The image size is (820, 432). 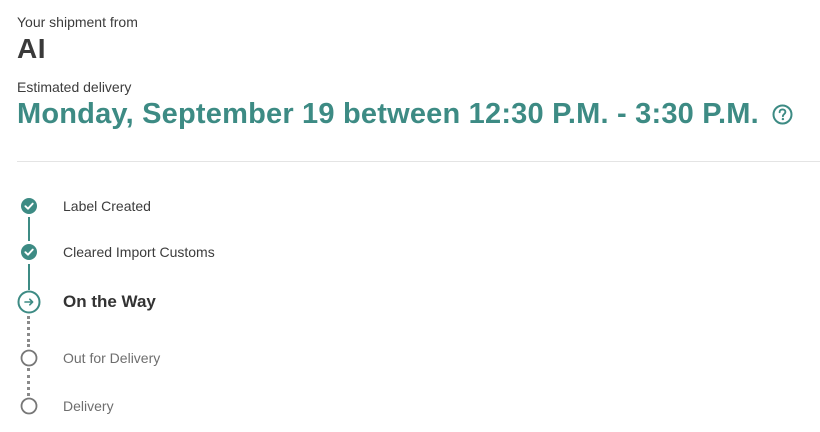 I want to click on timeline-step-label: Cleared Import Customs, so click(x=139, y=252).